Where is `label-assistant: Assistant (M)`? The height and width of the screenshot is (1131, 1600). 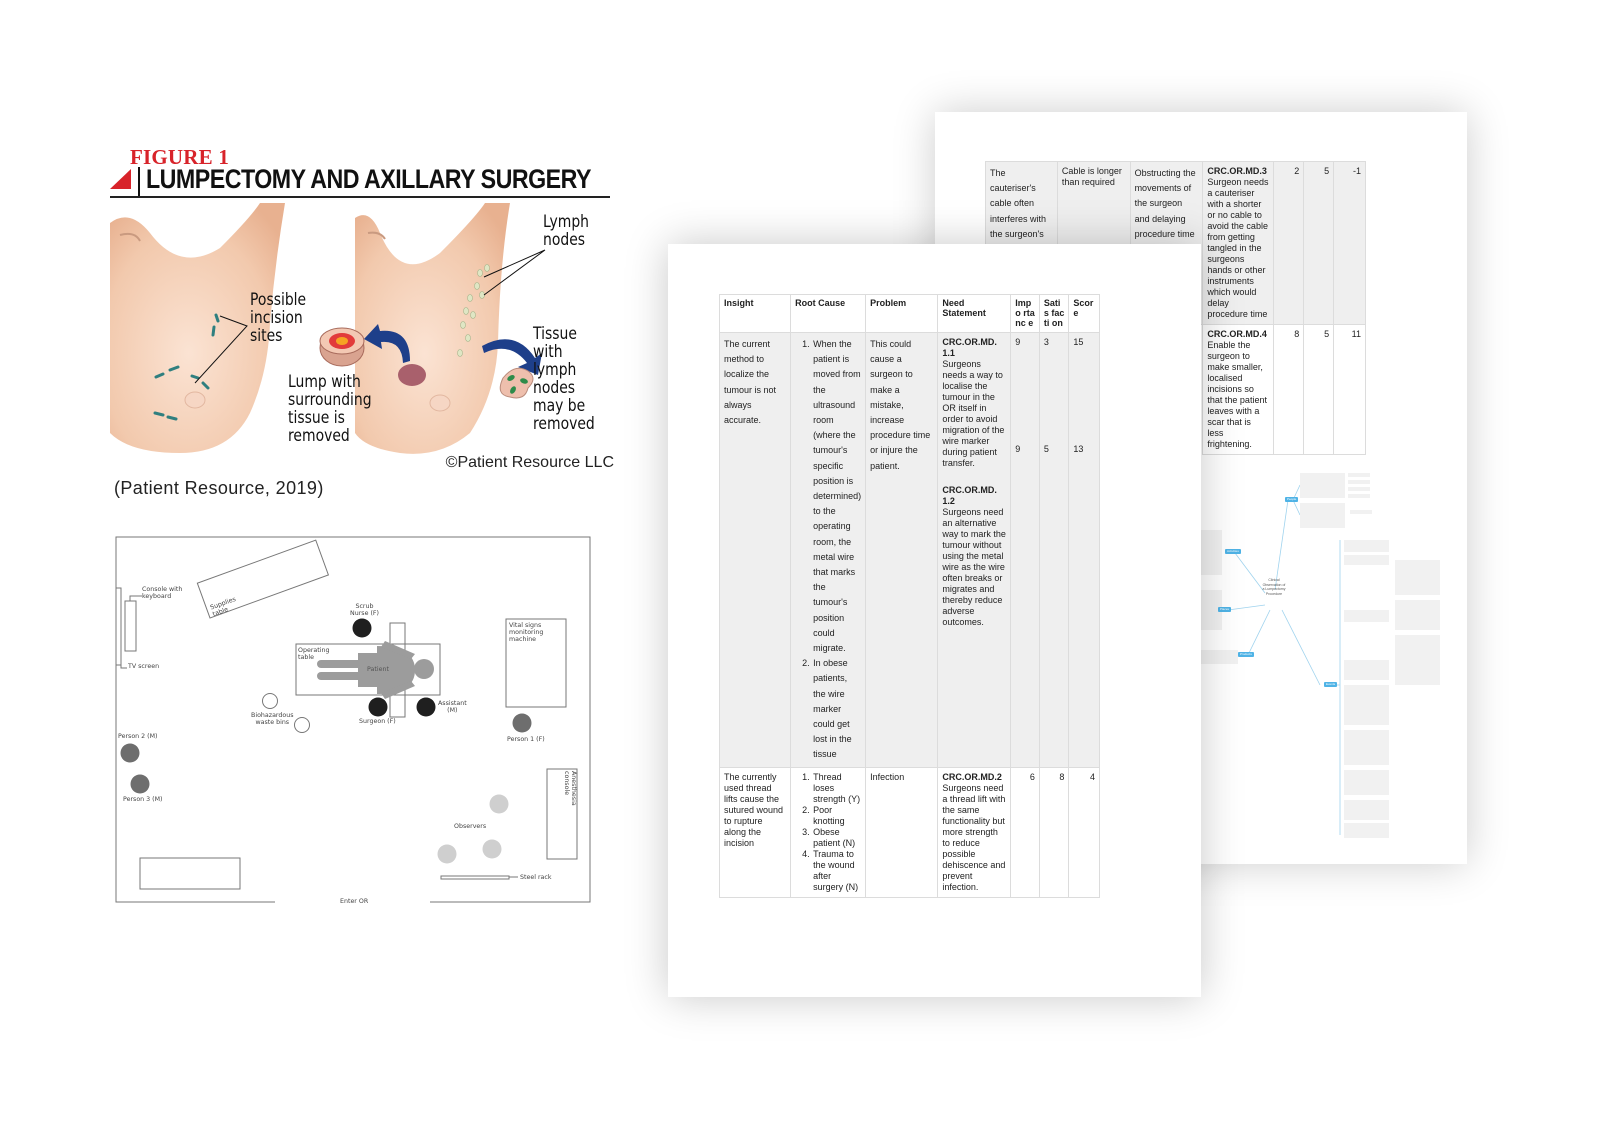 label-assistant: Assistant (M) is located at coordinates (452, 707).